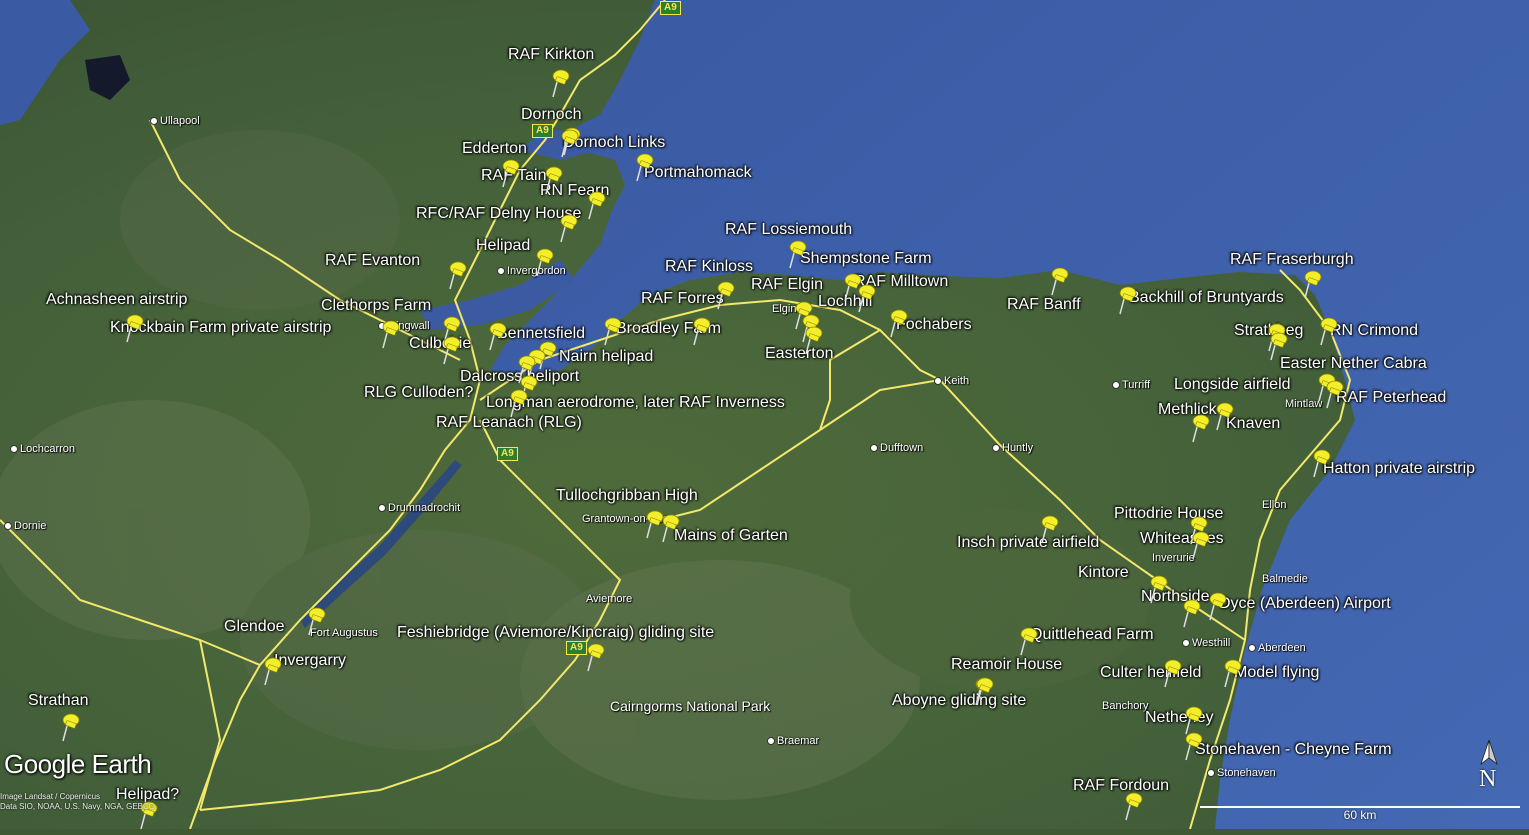 The width and height of the screenshot is (1529, 835). I want to click on site-label: Hatton private airstrip, so click(1399, 469).